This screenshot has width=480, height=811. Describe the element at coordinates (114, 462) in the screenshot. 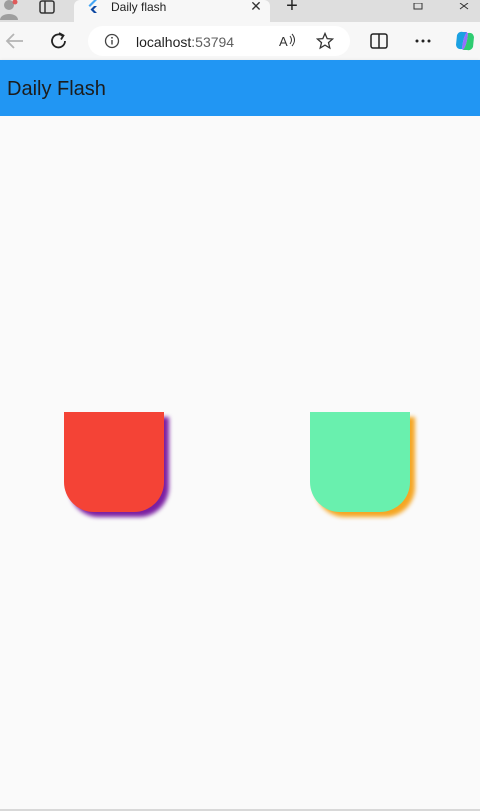

I see `red-card-body` at that location.